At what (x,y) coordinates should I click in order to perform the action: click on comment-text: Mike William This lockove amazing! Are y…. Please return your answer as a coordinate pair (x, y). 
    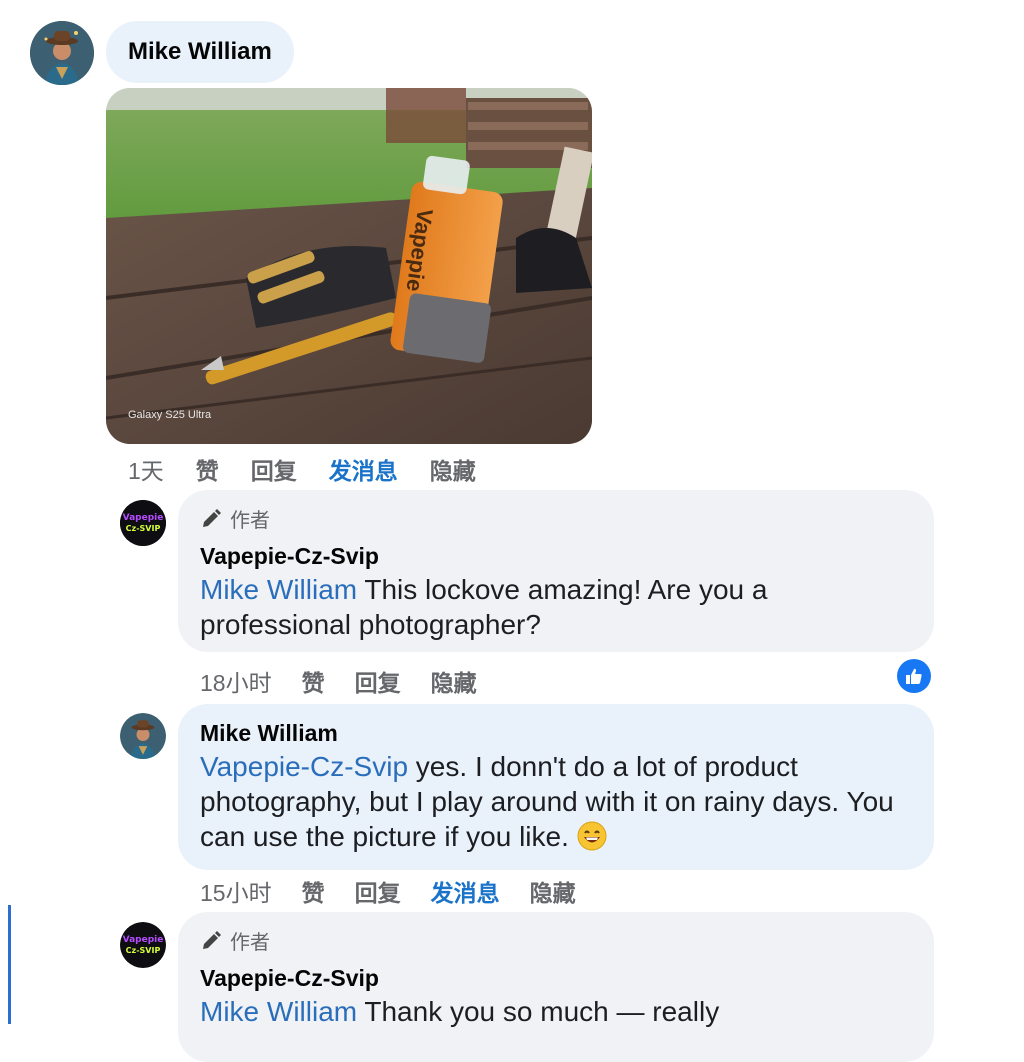
    Looking at the image, I should click on (484, 607).